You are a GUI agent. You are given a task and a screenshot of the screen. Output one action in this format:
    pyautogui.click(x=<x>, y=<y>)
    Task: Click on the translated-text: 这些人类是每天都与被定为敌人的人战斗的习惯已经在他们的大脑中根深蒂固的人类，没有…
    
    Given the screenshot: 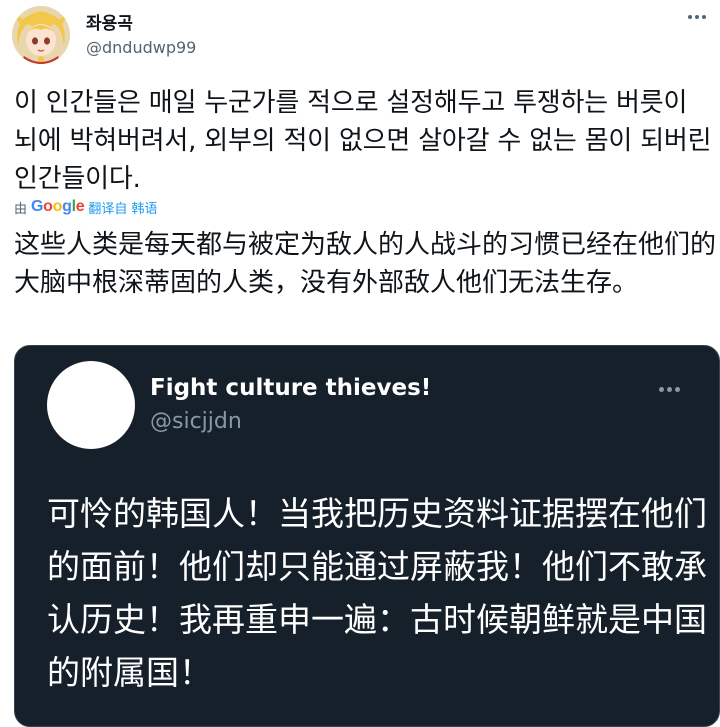 What is the action you would take?
    pyautogui.click(x=365, y=264)
    